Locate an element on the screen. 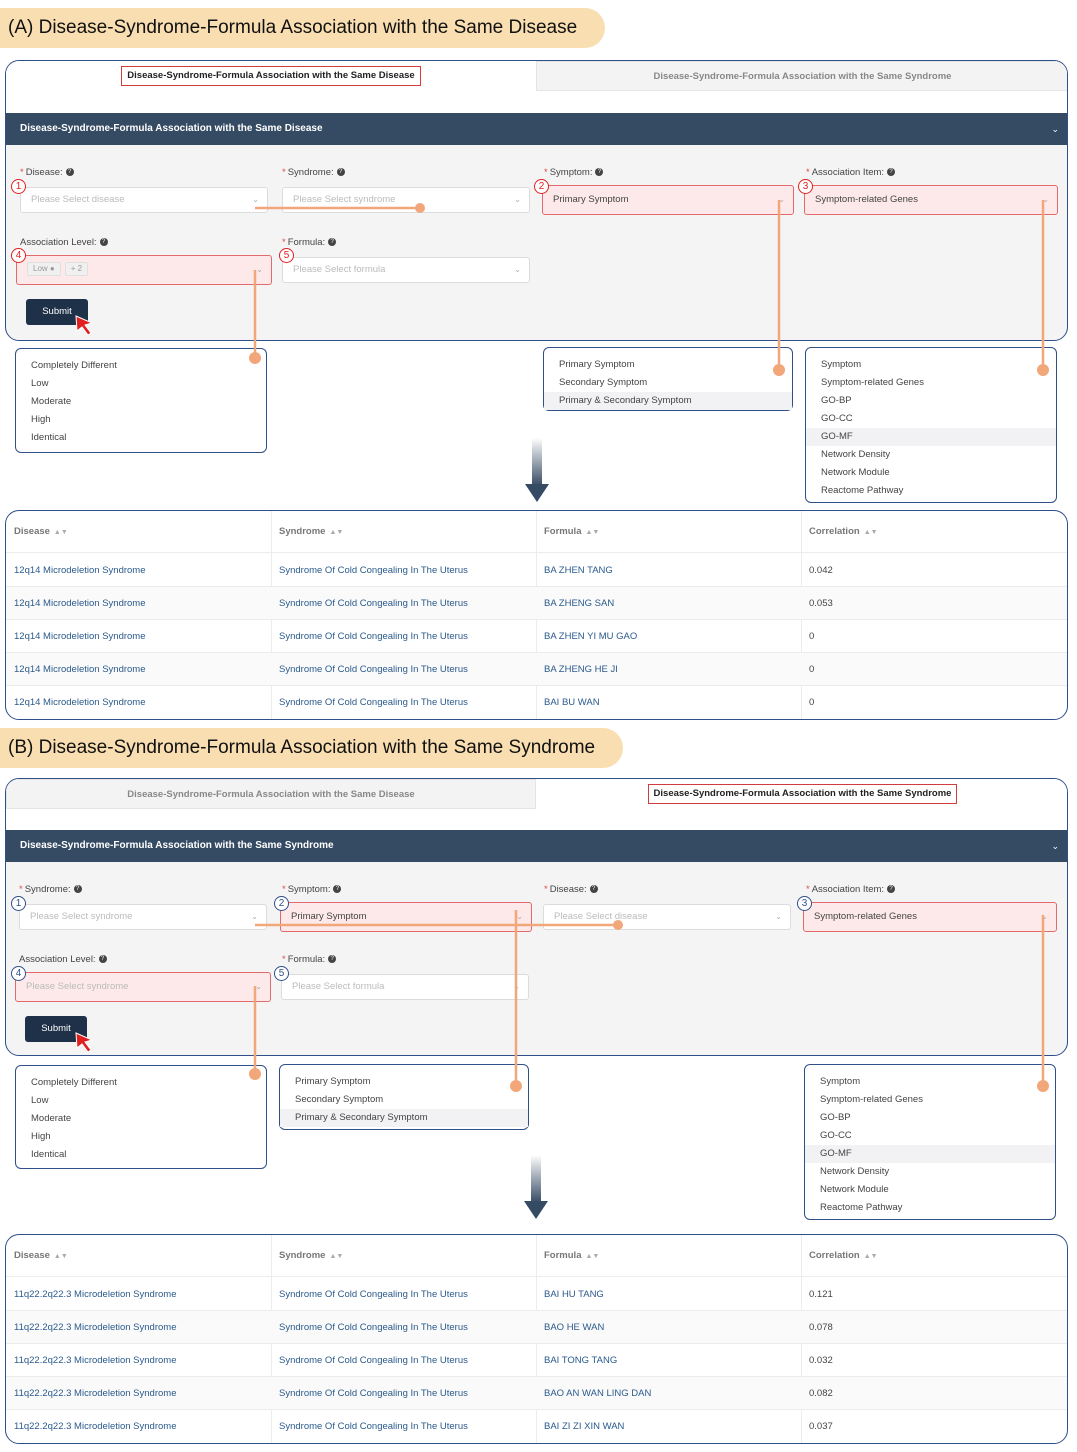  correlation-value: 0.053 is located at coordinates (821, 603).